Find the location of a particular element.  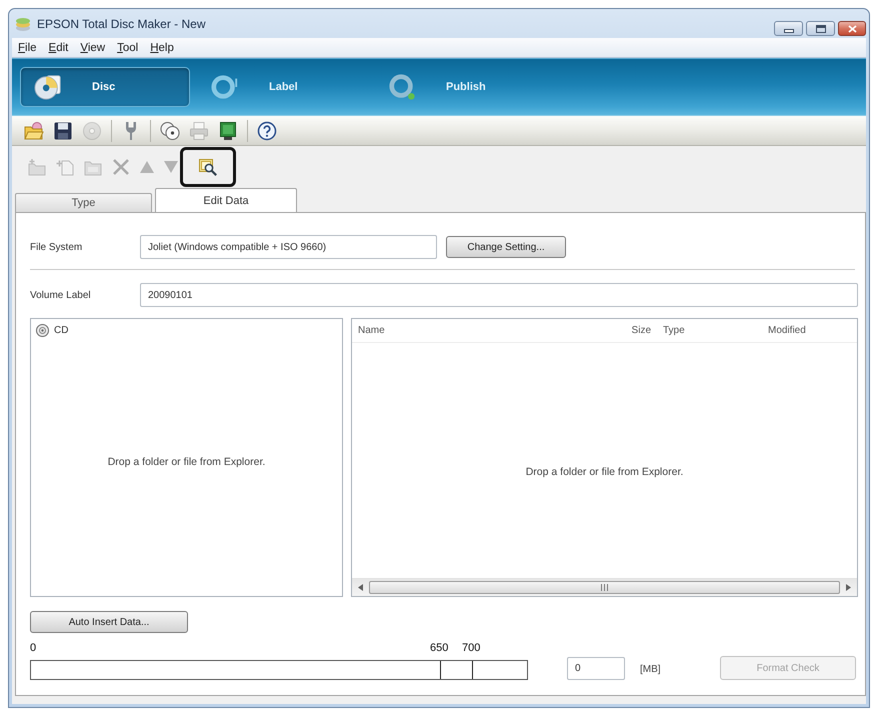

scale-label: 700 is located at coordinates (471, 649).